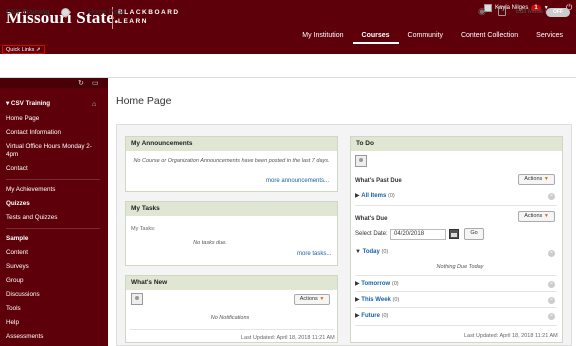 The width and height of the screenshot is (576, 346). What do you see at coordinates (143, 229) in the screenshot?
I see `tasks-label: My Tasks:` at bounding box center [143, 229].